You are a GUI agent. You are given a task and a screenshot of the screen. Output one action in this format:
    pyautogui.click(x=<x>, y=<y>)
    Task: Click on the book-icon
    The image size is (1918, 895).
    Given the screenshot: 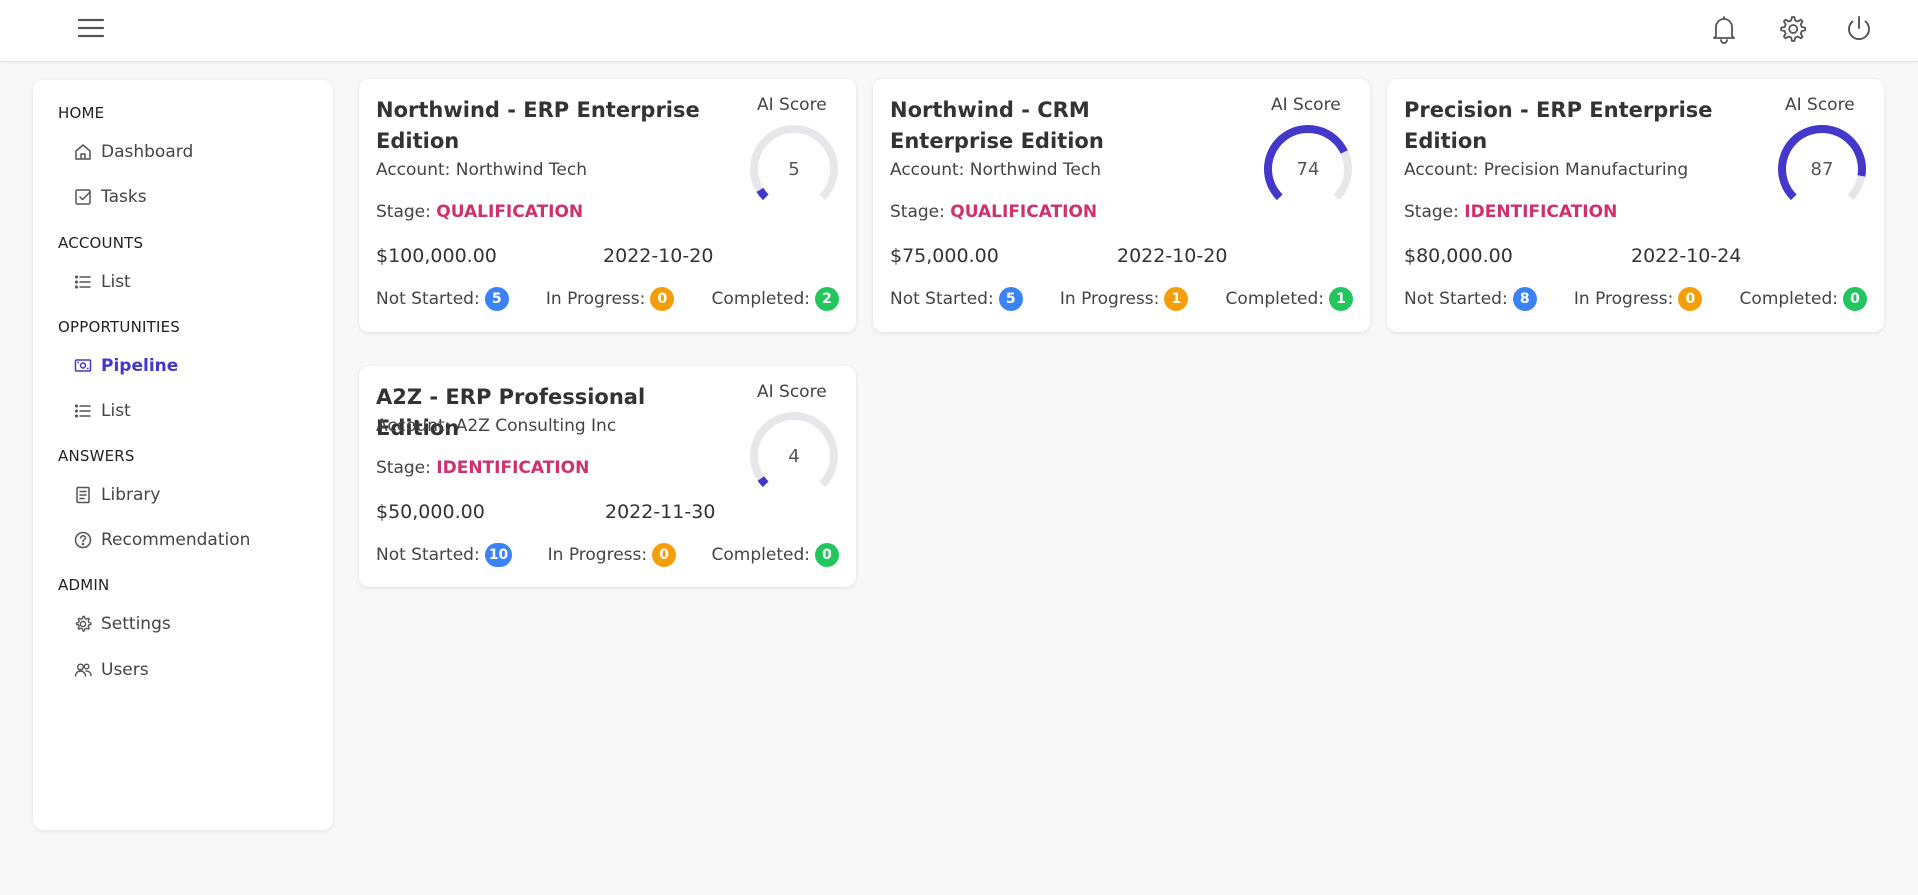 What is the action you would take?
    pyautogui.click(x=83, y=495)
    